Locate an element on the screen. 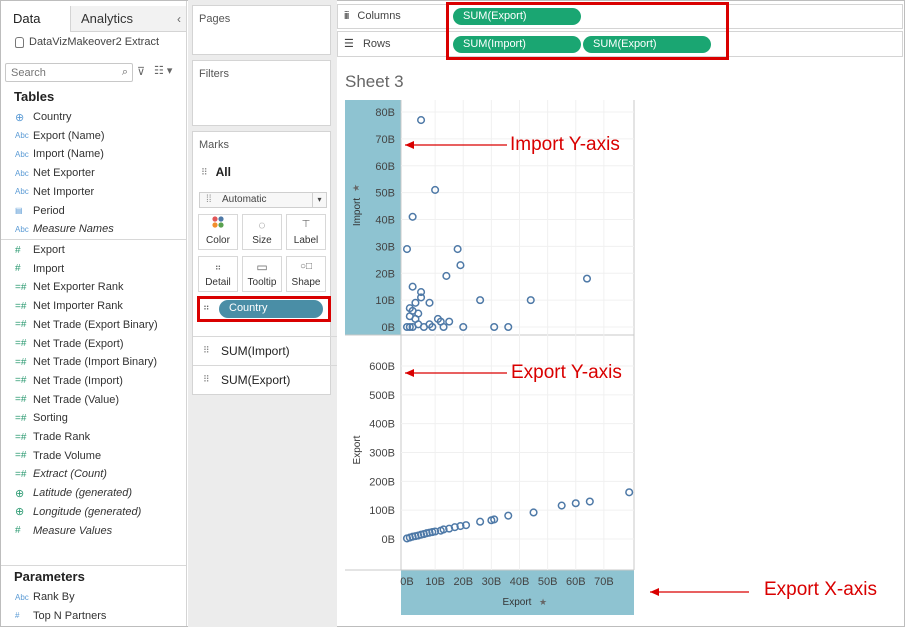 The width and height of the screenshot is (905, 627). search-input is located at coordinates (60, 72).